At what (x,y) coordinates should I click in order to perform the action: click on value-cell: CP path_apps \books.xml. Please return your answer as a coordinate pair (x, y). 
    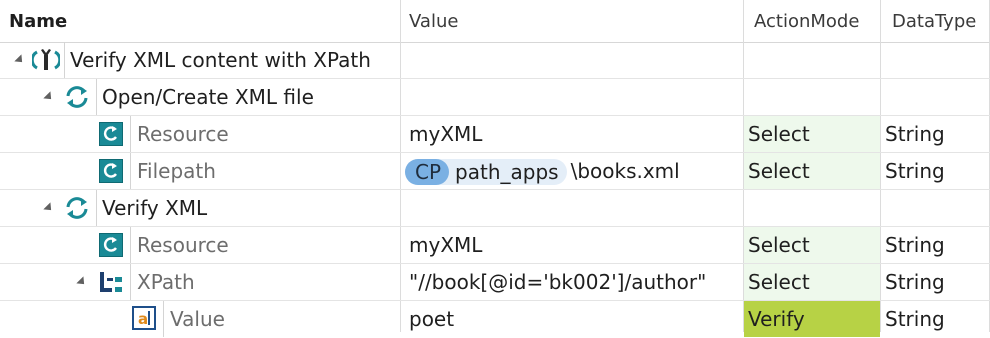
    Looking at the image, I should click on (572, 171).